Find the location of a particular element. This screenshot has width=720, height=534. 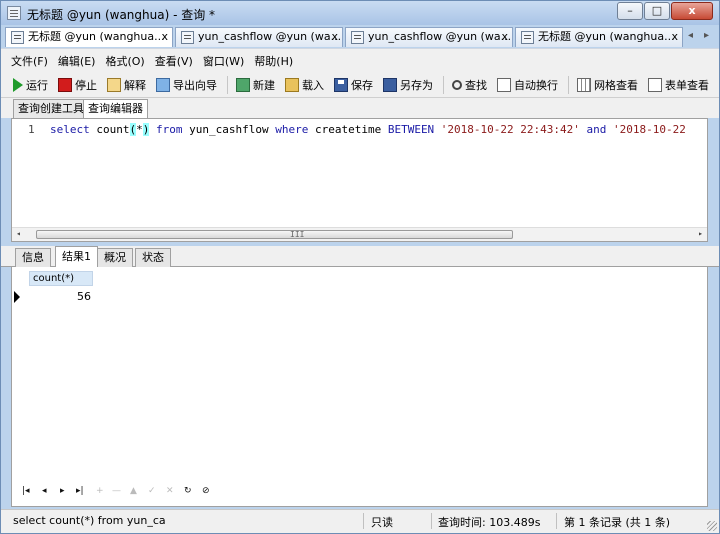

scrollbar-thumb: III is located at coordinates (274, 234).